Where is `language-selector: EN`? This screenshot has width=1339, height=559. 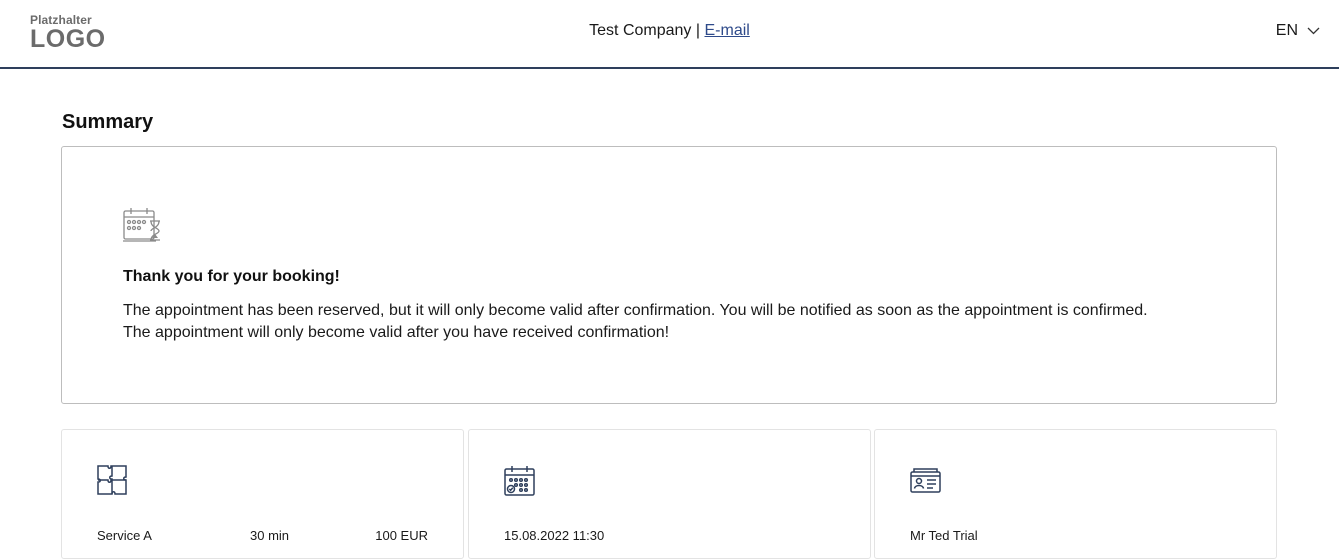
language-selector: EN is located at coordinates (1298, 31).